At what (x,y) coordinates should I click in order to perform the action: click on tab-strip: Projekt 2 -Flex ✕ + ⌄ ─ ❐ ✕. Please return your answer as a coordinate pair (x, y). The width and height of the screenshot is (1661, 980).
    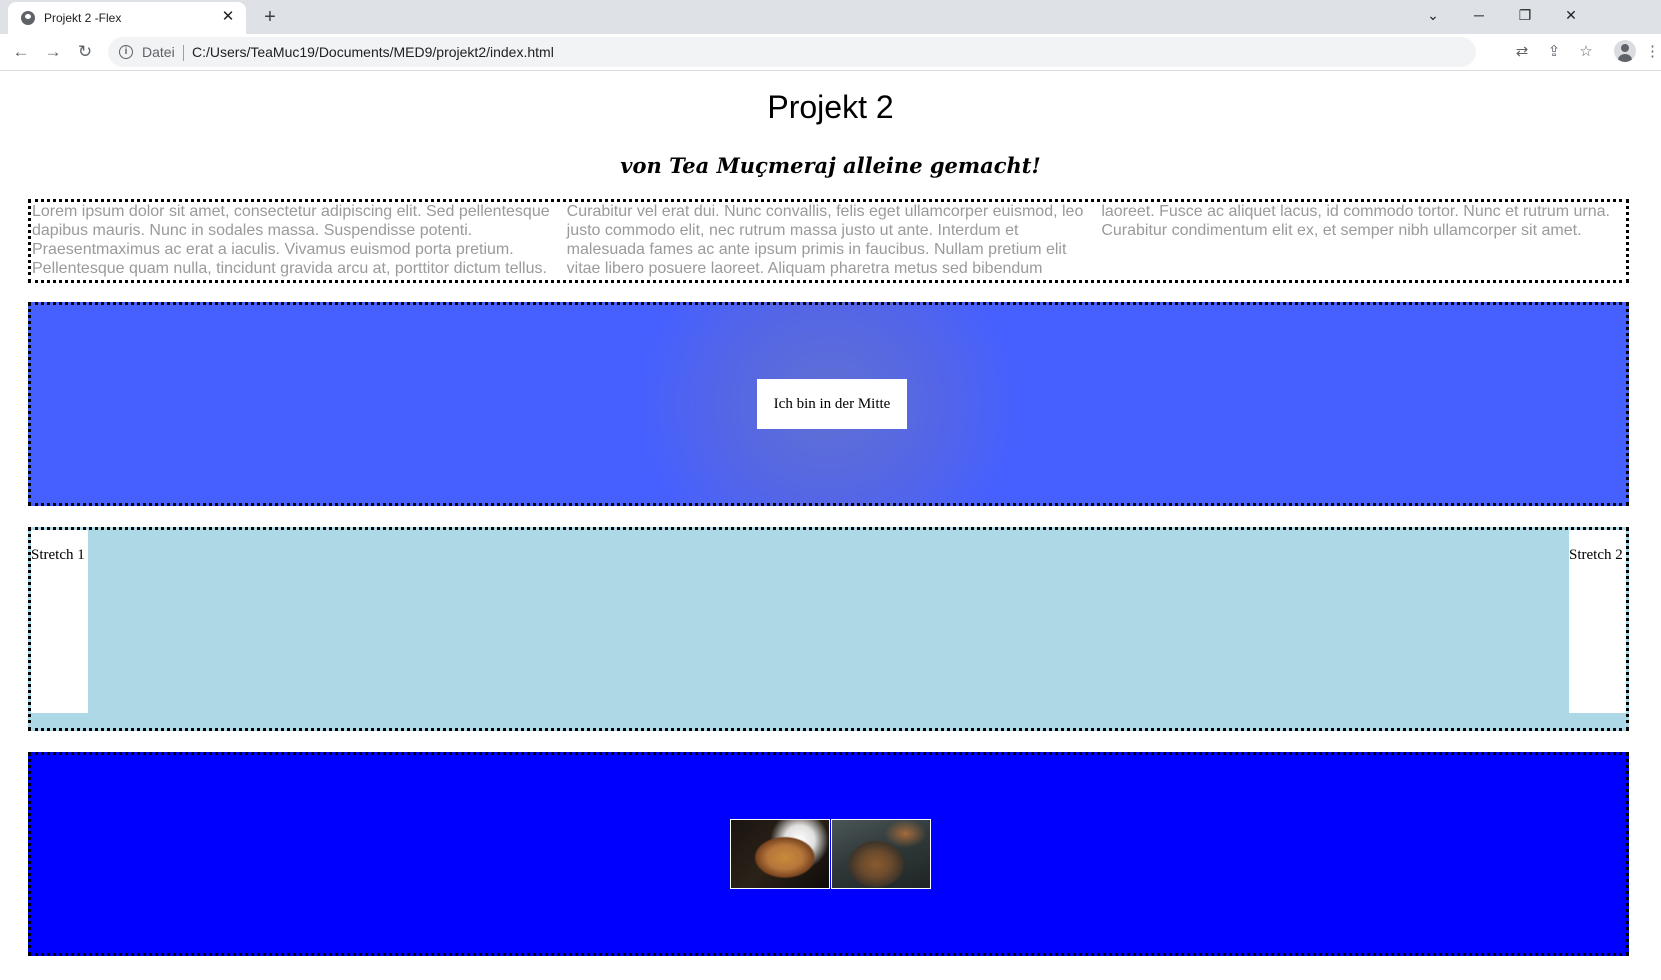
    Looking at the image, I should click on (830, 17).